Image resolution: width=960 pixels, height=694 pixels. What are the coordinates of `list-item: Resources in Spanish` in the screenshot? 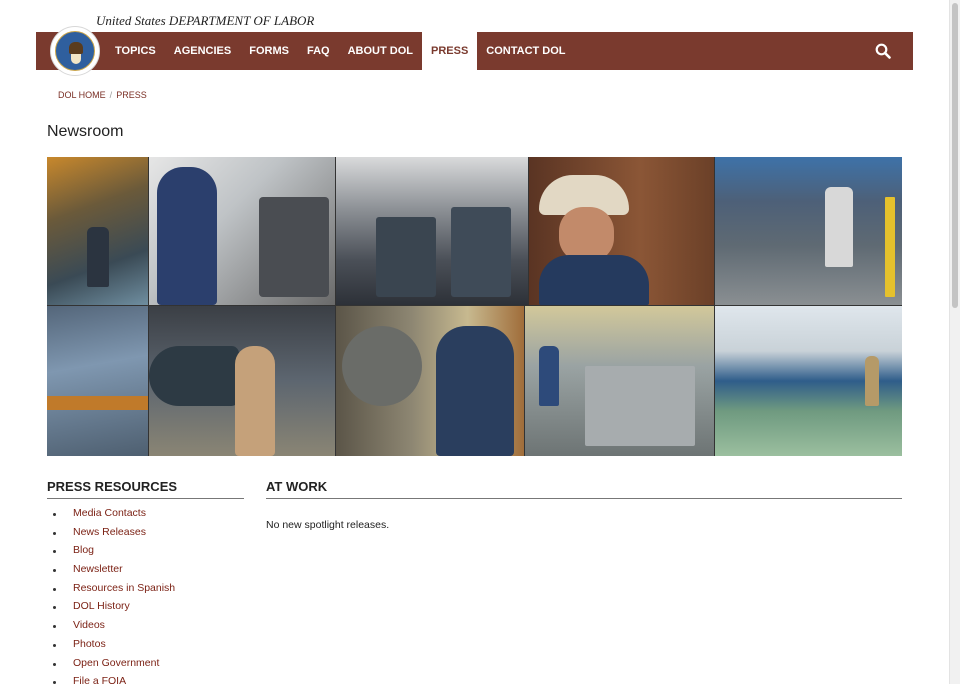 It's located at (113, 591).